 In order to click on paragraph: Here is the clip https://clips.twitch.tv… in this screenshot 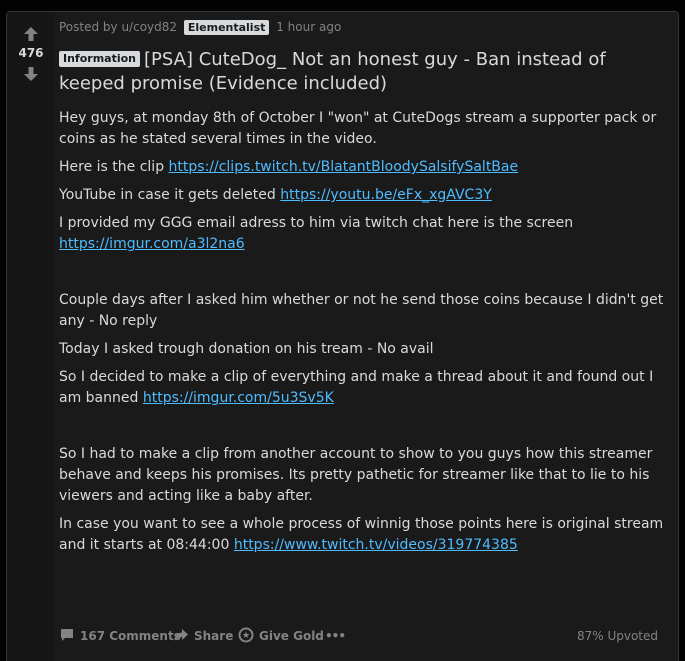, I will do `click(289, 167)`.